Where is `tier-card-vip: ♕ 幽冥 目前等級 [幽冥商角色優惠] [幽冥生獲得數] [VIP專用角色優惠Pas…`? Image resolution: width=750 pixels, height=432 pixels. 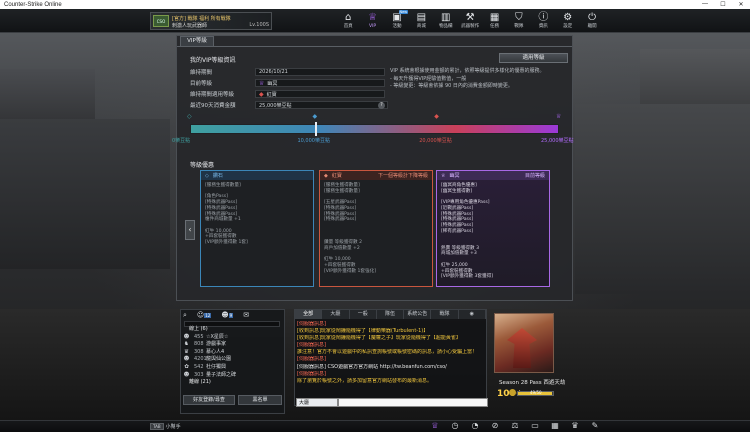 tier-card-vip: ♕ 幽冥 目前等級 [幽冥商角色優惠] [幽冥生獲得數] [VIP專用角色優惠Pas… is located at coordinates (493, 228).